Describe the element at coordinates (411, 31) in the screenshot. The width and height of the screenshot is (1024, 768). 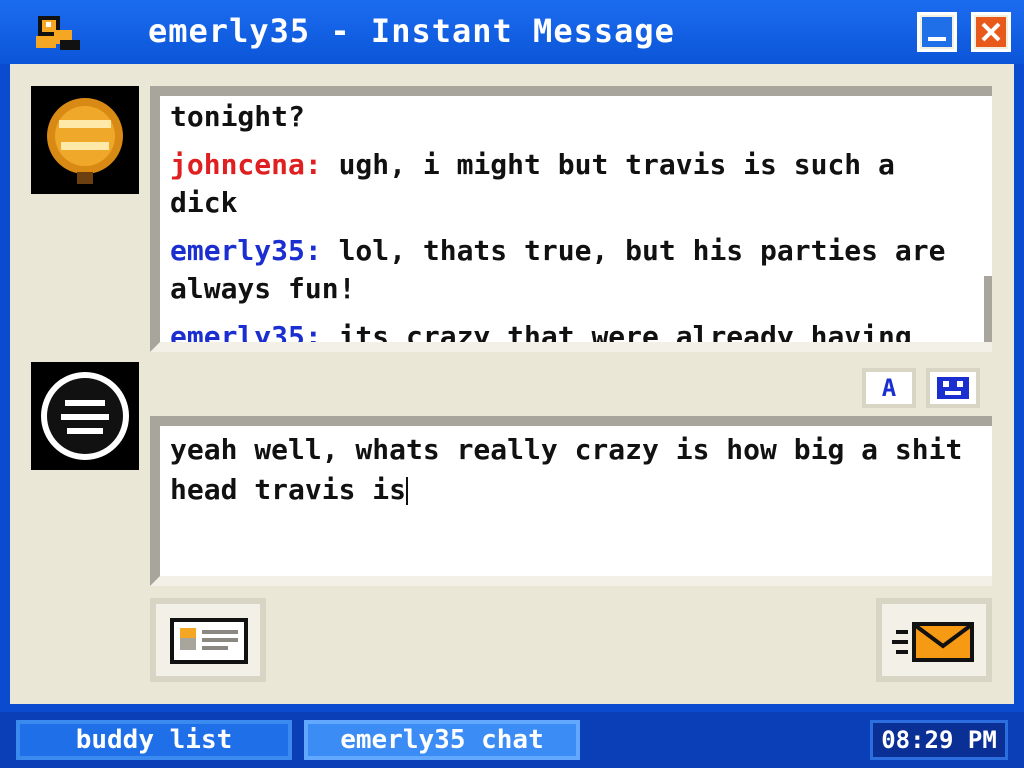
I see `window-title: emerly35 - Instant Message` at that location.